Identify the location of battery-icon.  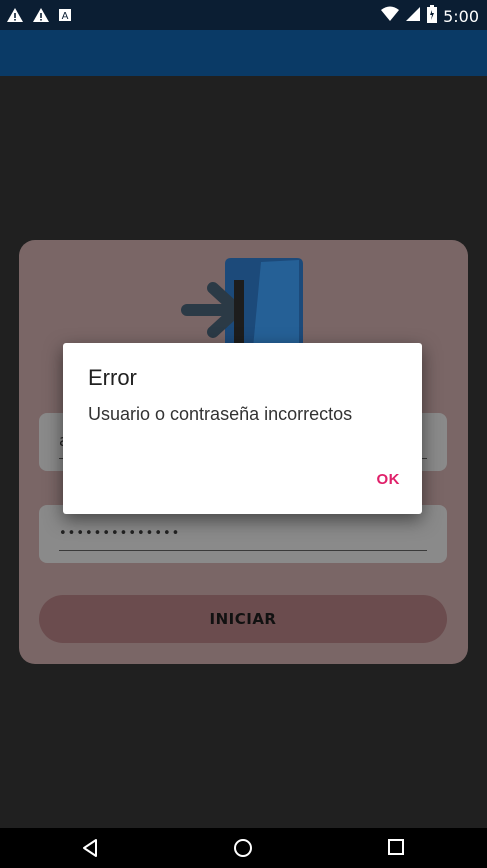
(432, 16).